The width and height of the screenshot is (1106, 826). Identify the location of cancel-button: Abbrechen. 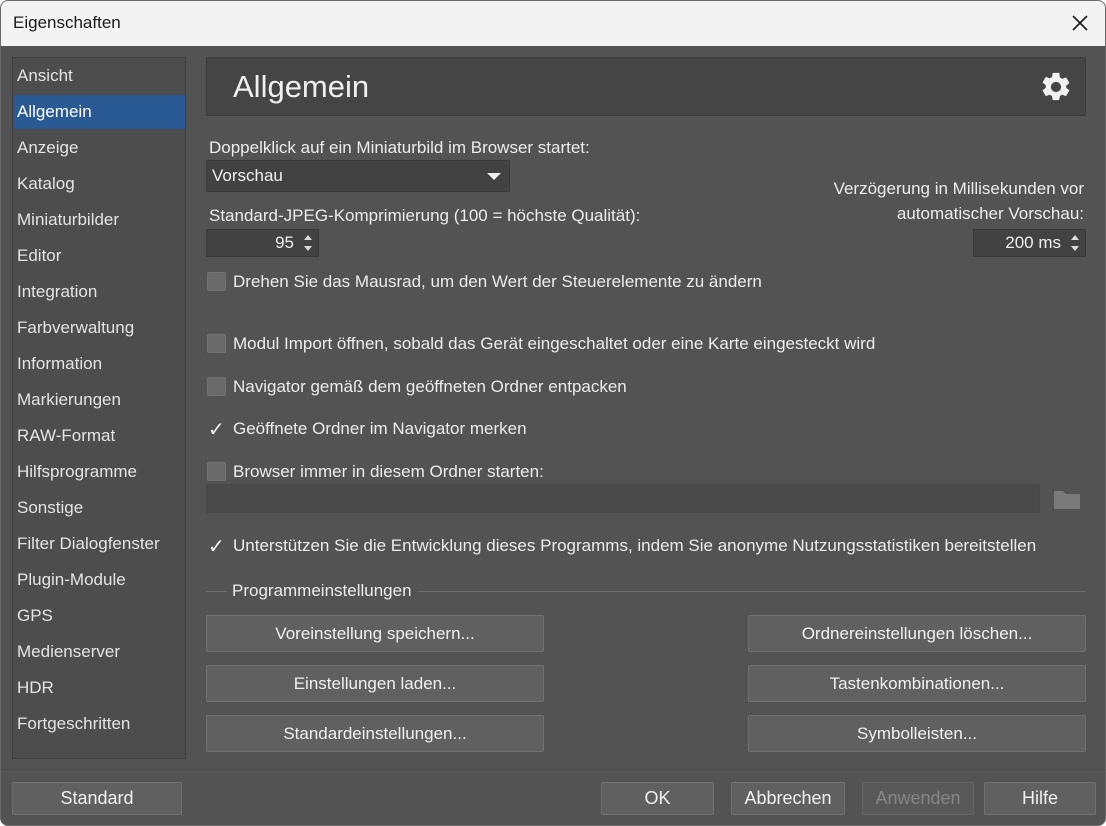
(788, 798).